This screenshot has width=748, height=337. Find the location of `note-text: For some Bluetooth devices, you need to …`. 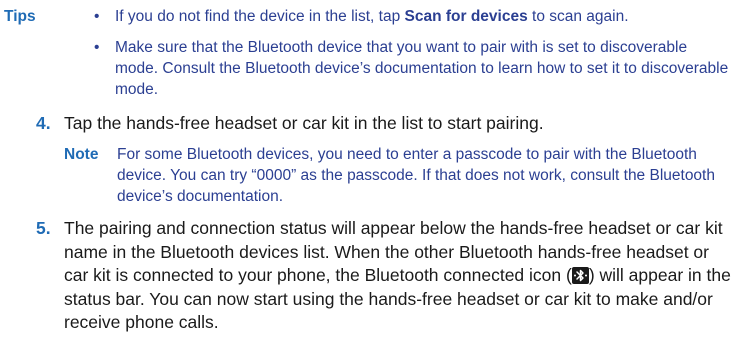

note-text: For some Bluetooth devices, you need to … is located at coordinates (416, 175).